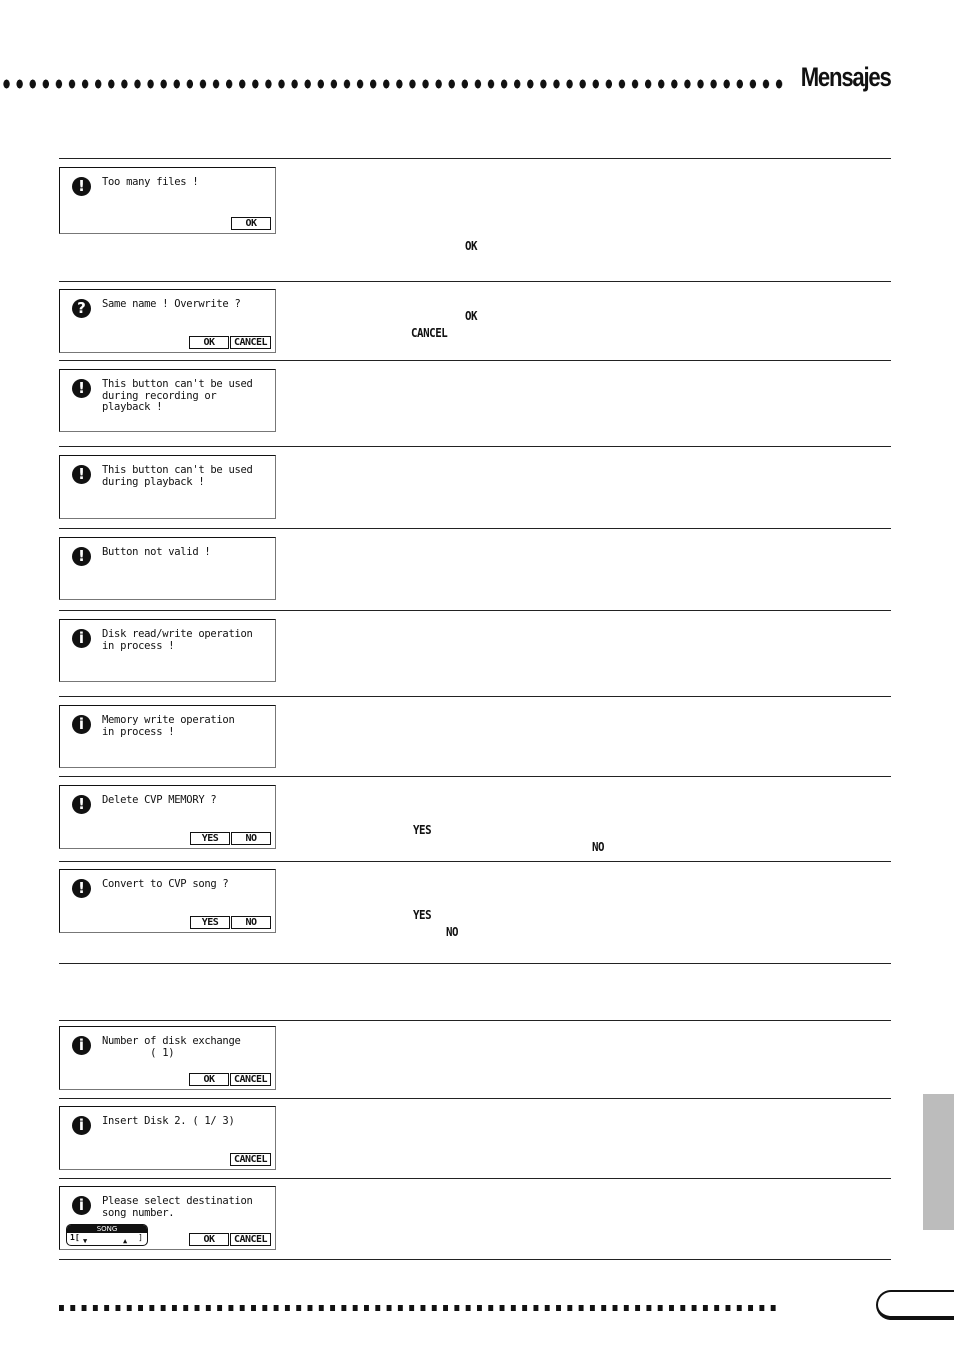 The width and height of the screenshot is (954, 1349). I want to click on dialog-memory-write: i Memory write operation in process !, so click(167, 736).